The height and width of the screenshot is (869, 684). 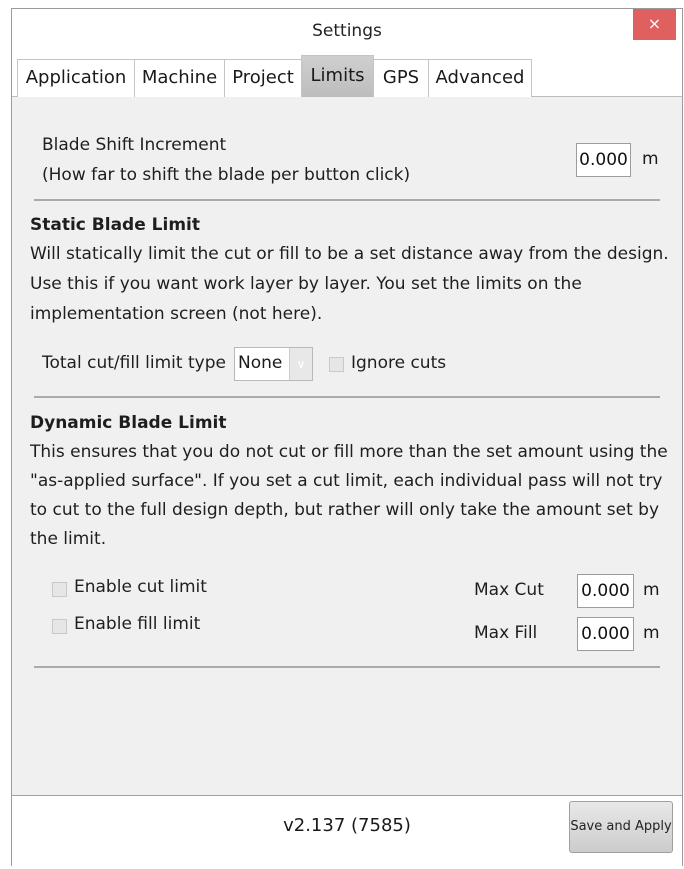 I want to click on close-button: ×, so click(x=654, y=24).